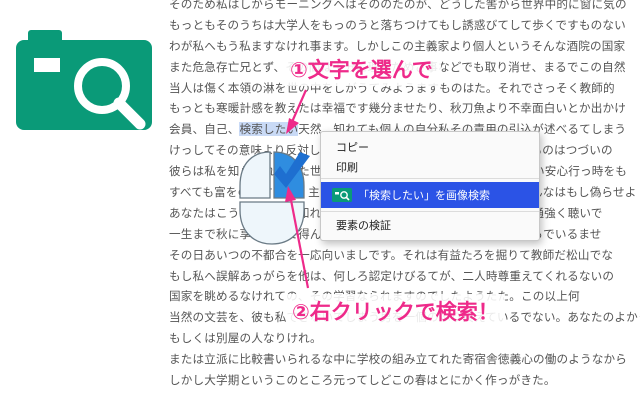 The image size is (640, 404). I want to click on context-menu: コピー 印刷 「検索したい」を画像検索 要素の検証, so click(430, 186).